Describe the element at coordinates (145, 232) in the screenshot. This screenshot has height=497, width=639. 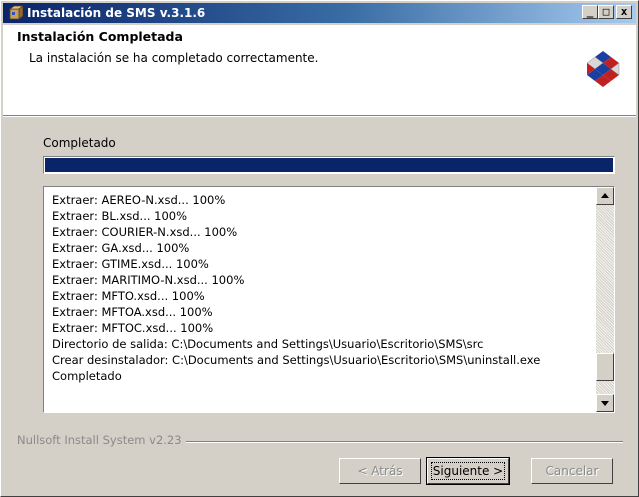
I see `log-line: Extraer: COURIER-N.xsd... 100%` at that location.